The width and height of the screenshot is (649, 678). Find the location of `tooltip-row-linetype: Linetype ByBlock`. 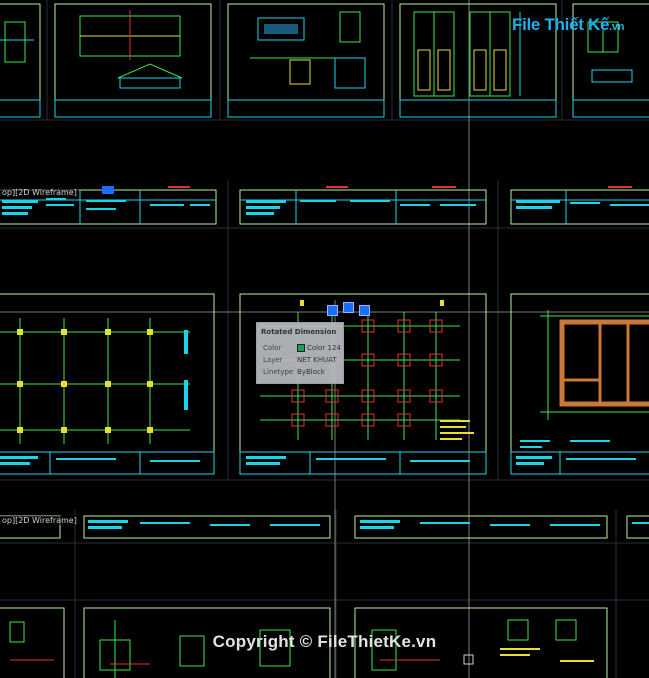

tooltip-row-linetype: Linetype ByBlock is located at coordinates (303, 373).